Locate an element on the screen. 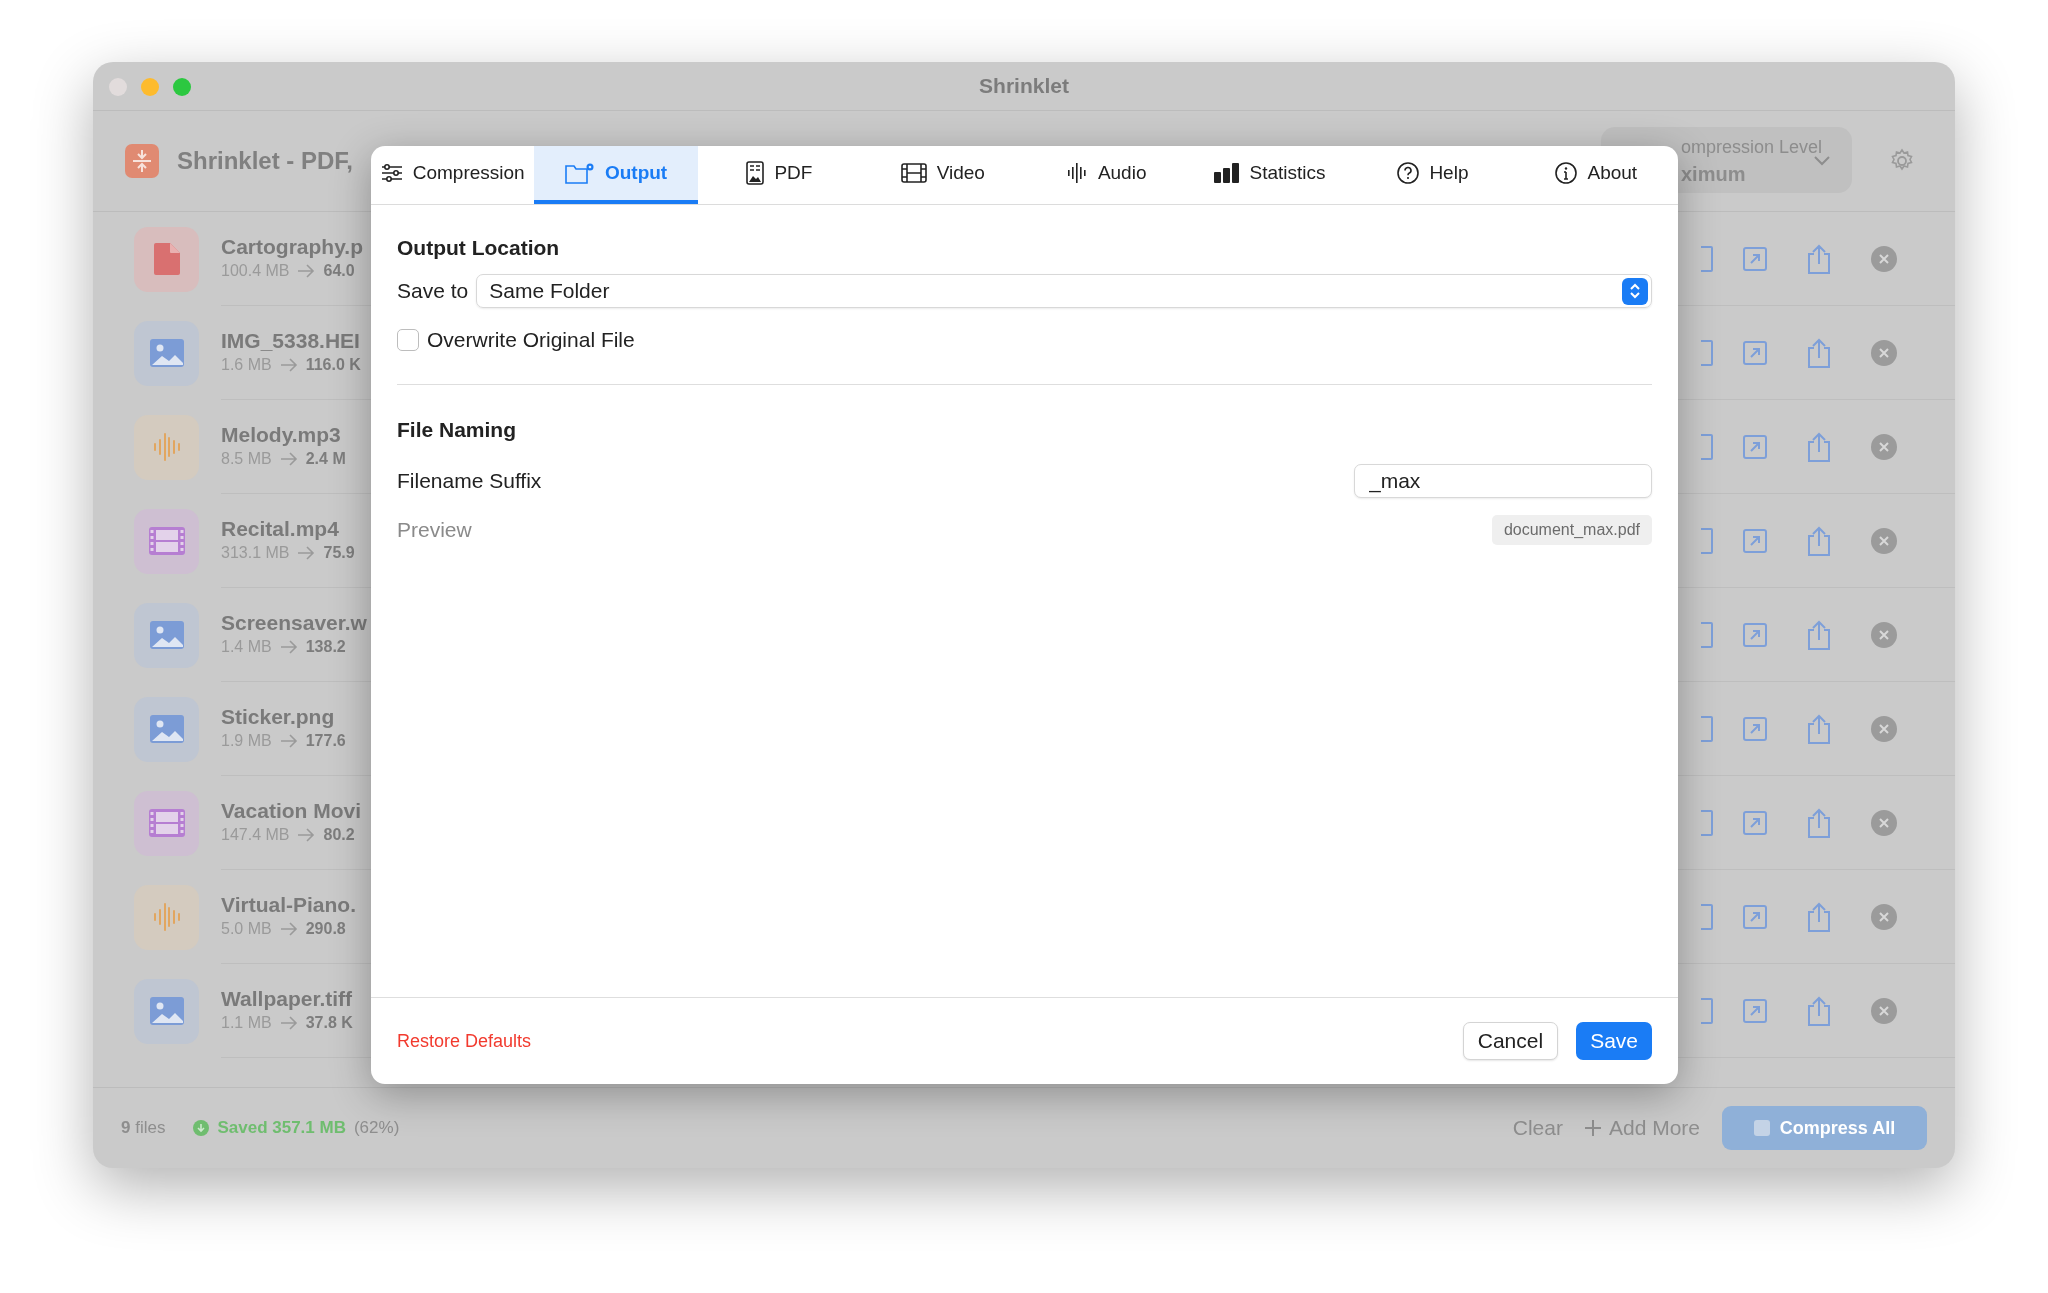 The image size is (2048, 1293). app-title: Shrinklet - PDF, is located at coordinates (265, 161).